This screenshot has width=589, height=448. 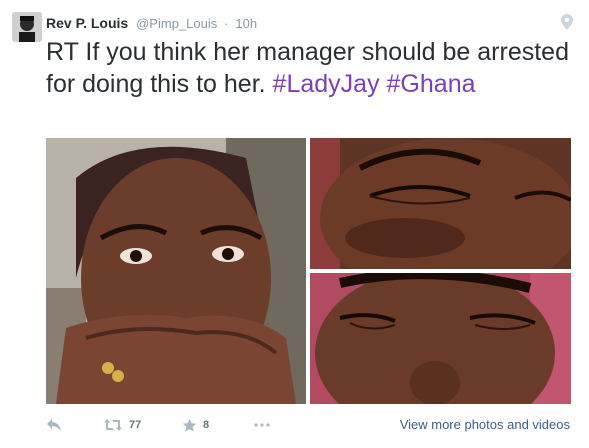 I want to click on reply-button, so click(x=54, y=425).